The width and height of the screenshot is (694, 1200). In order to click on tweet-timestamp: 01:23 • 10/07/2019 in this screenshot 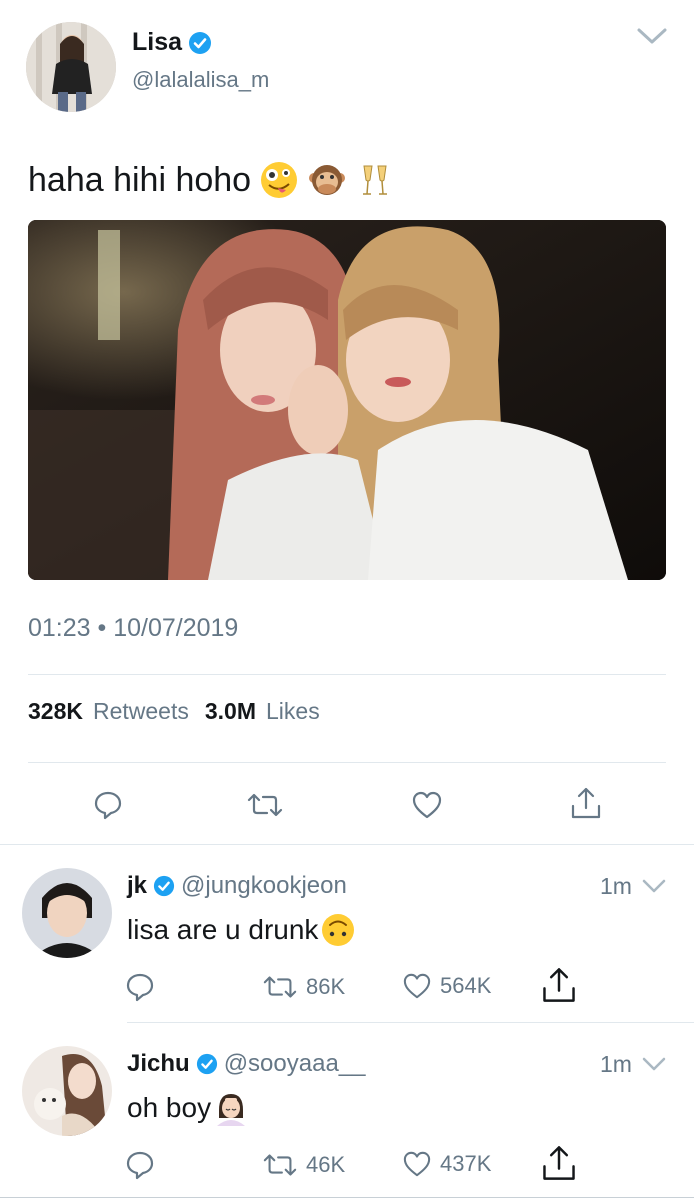, I will do `click(133, 628)`.